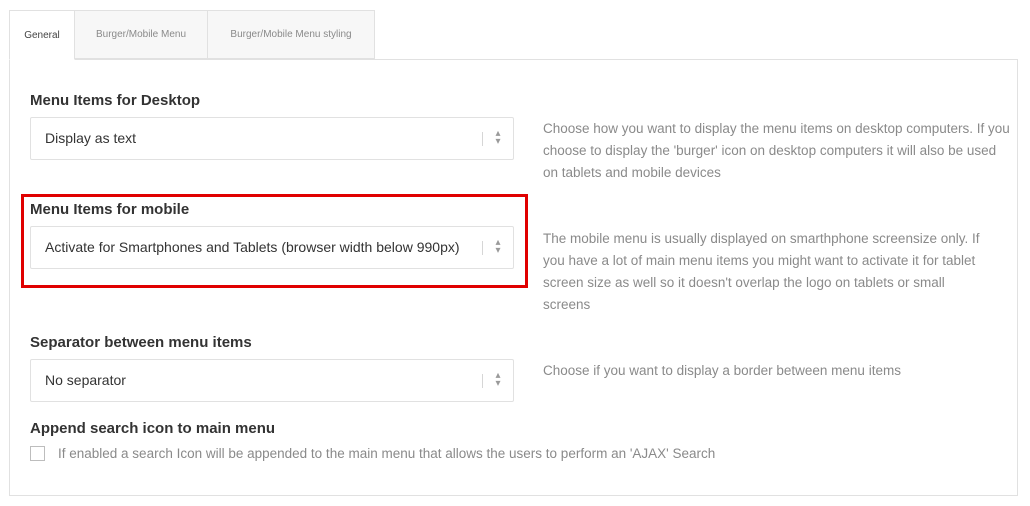  Describe the element at coordinates (115, 100) in the screenshot. I see `desktop-menu-label: Menu Items for Desktop` at that location.